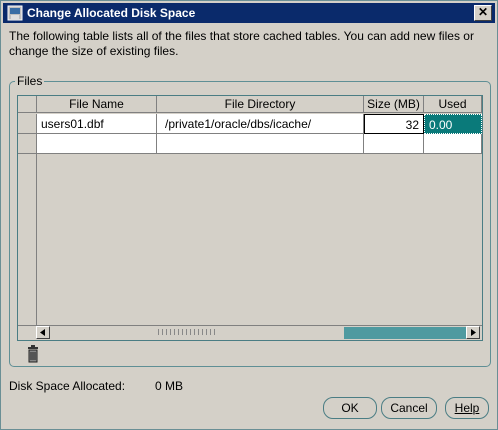 The image size is (498, 430). What do you see at coordinates (30, 81) in the screenshot?
I see `files-group-label: Files` at bounding box center [30, 81].